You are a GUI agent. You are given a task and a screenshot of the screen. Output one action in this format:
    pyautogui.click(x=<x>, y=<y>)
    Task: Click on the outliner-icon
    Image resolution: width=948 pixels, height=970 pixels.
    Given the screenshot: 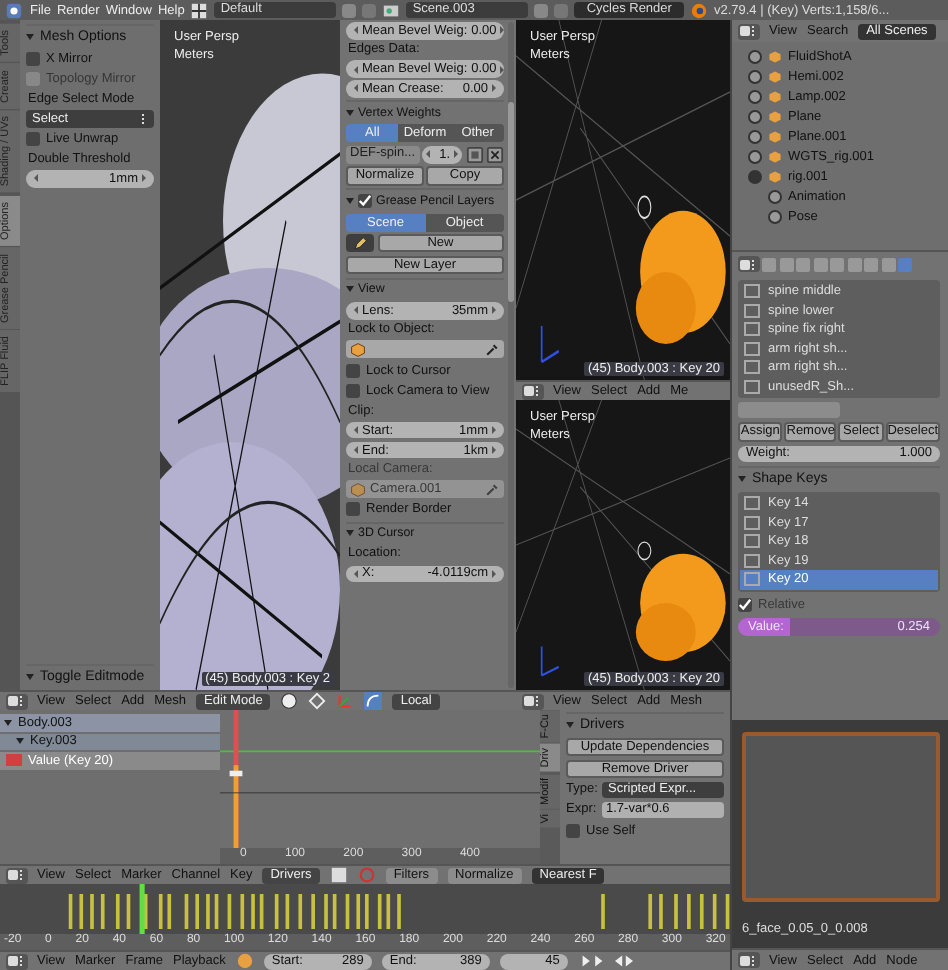 What is the action you would take?
    pyautogui.click(x=748, y=31)
    